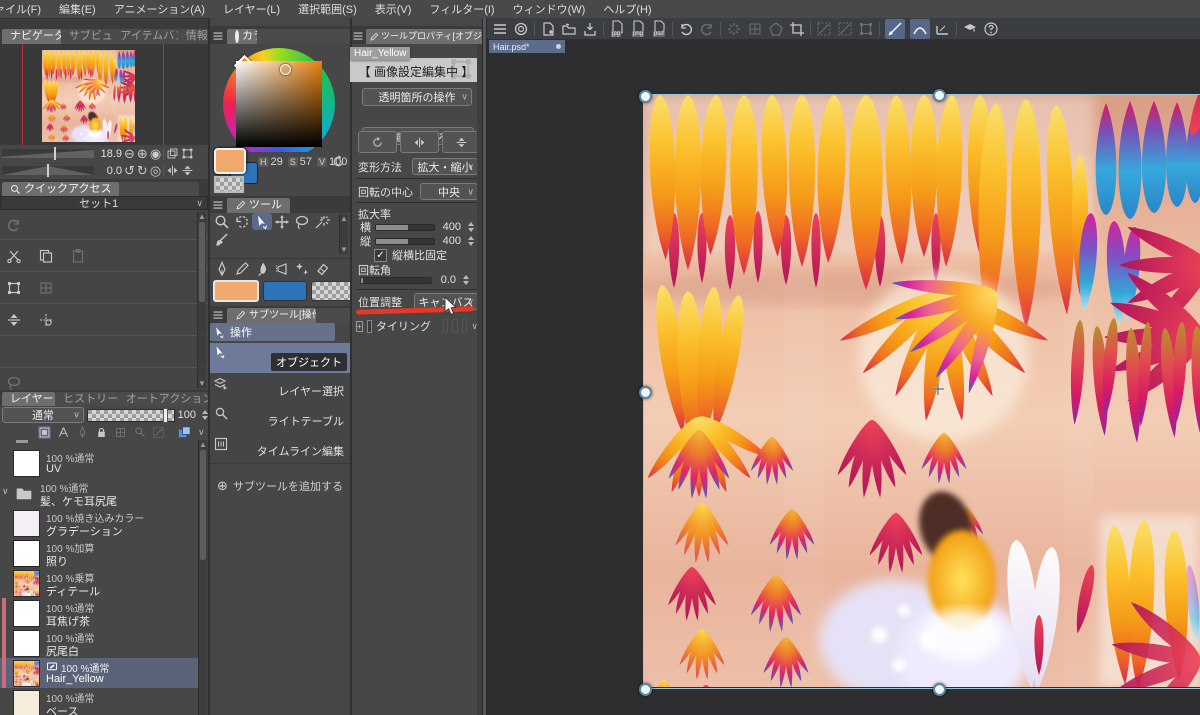 The width and height of the screenshot is (1200, 715). Describe the element at coordinates (14, 383) in the screenshot. I see `lasso-action-icon` at that location.